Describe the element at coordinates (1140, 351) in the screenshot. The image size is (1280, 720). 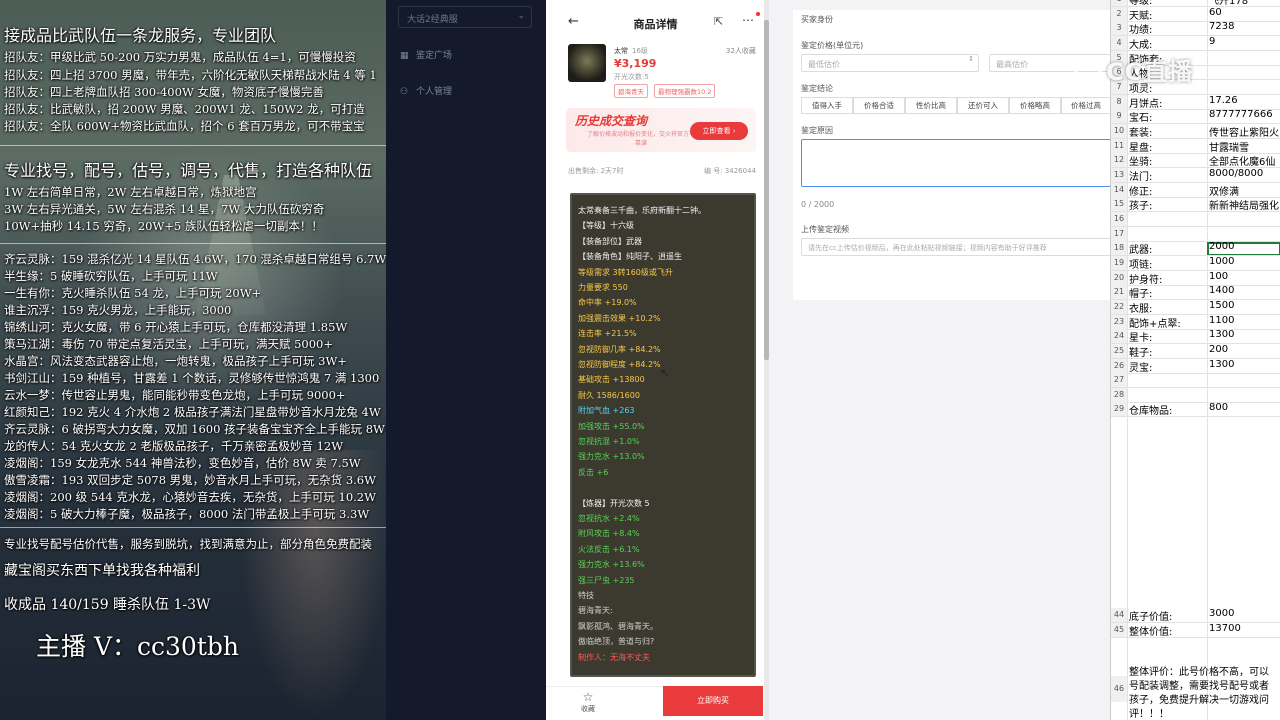
I see `cell-label: 鞋子:` at that location.